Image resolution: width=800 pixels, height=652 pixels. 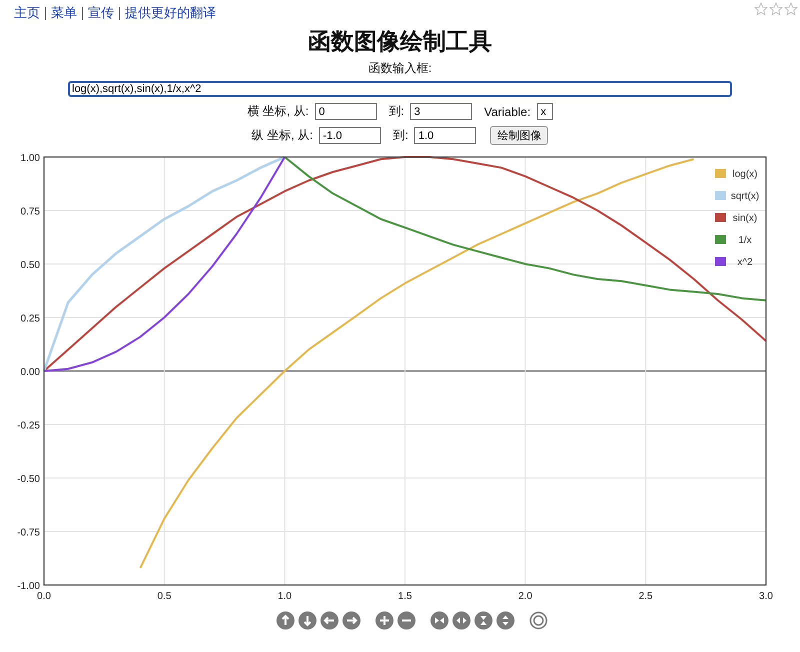 I want to click on zoom-out-button, so click(x=406, y=620).